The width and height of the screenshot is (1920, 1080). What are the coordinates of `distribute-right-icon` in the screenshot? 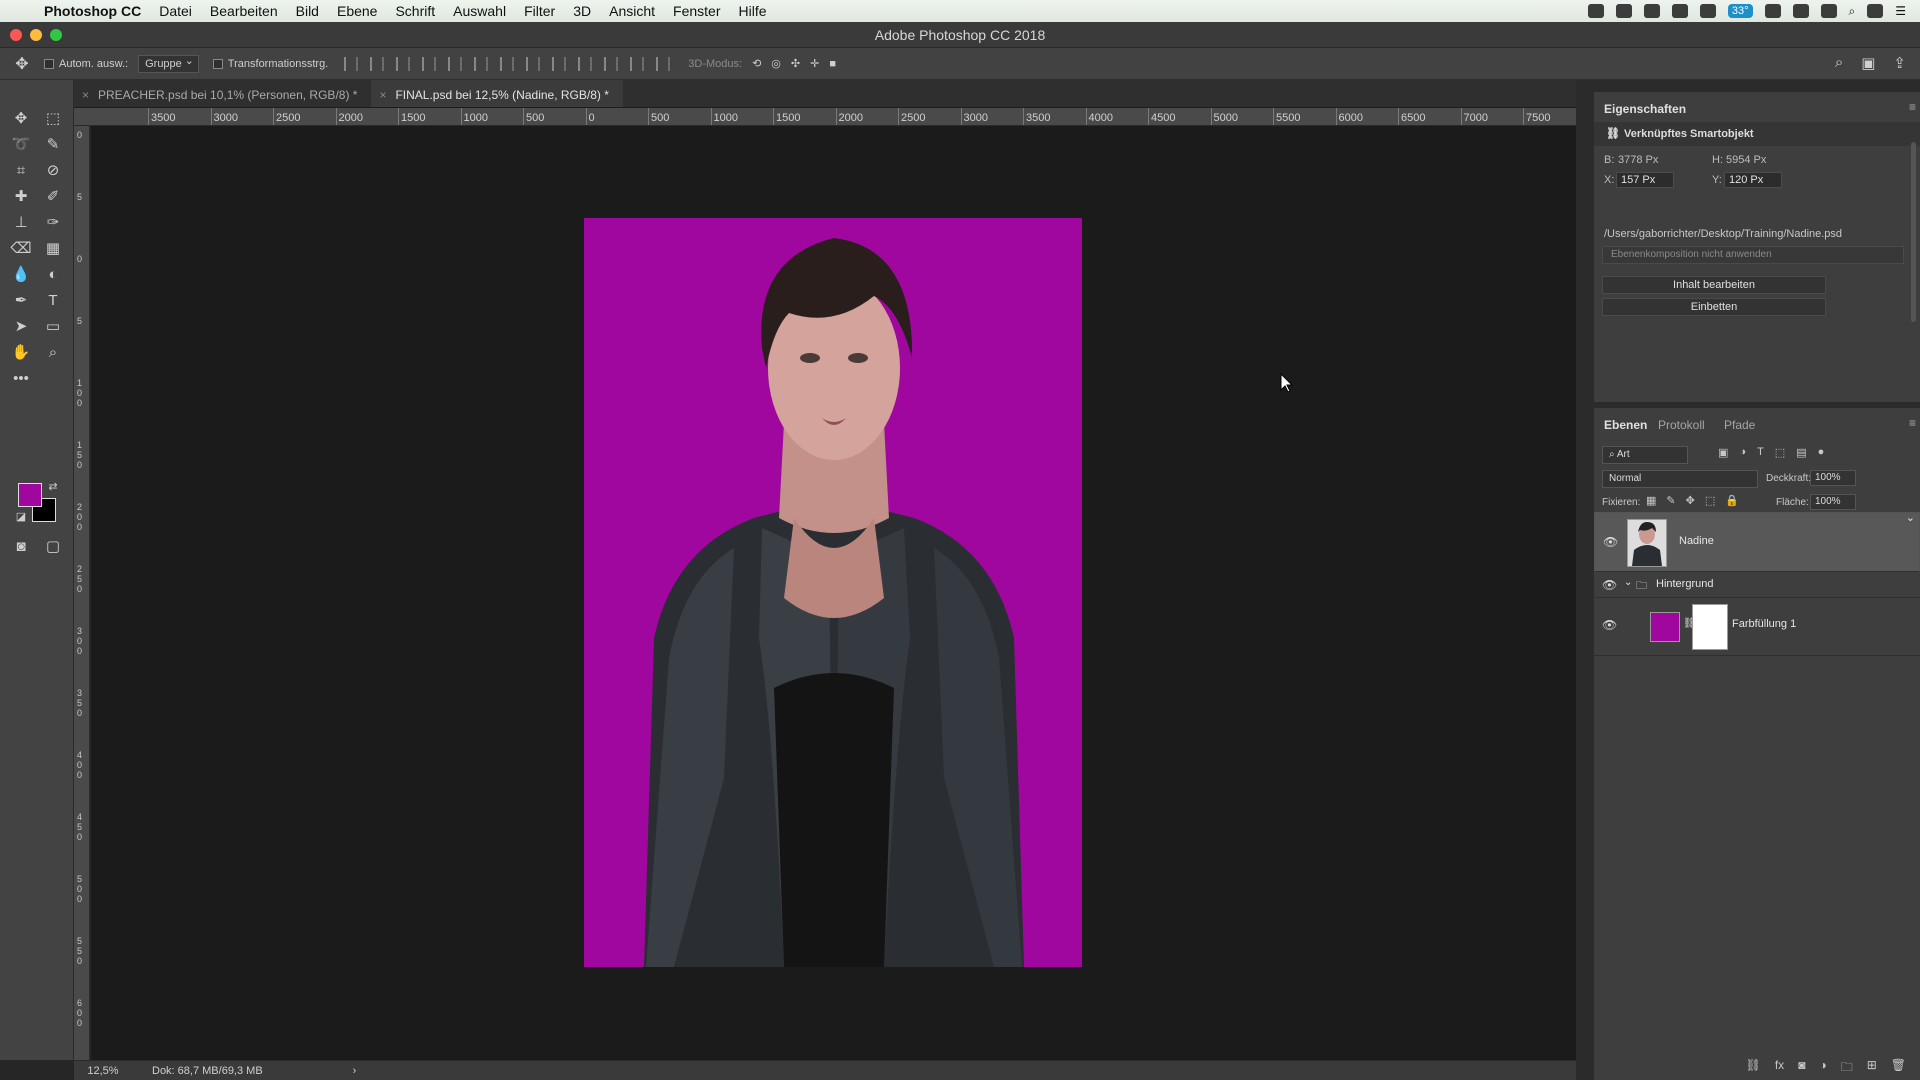 It's located at (637, 63).